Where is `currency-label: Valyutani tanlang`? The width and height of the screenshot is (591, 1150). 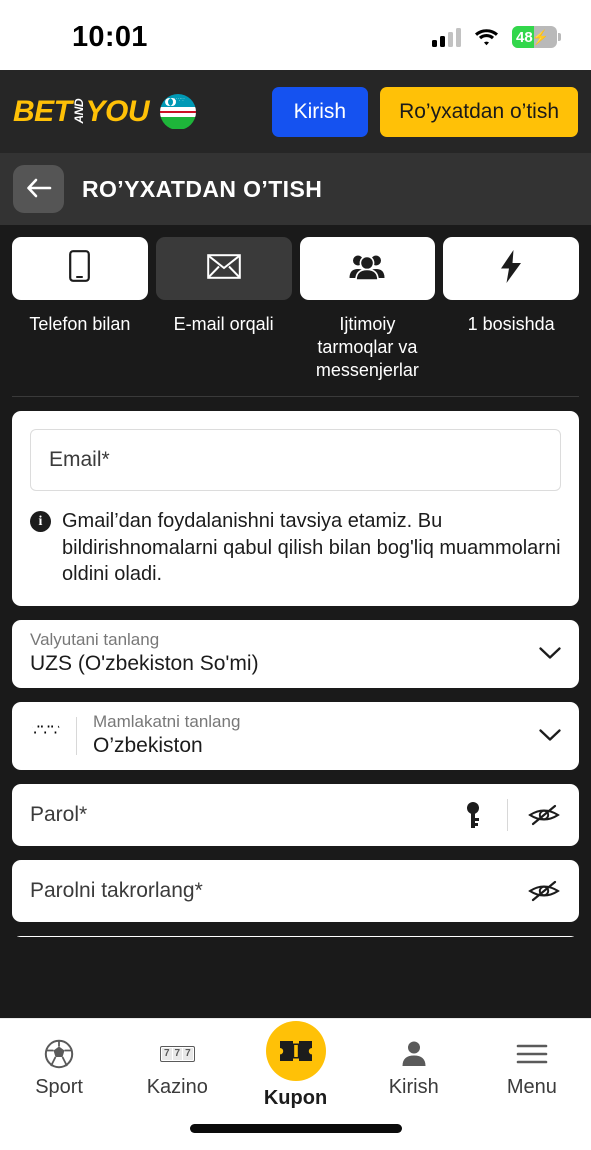 currency-label: Valyutani tanlang is located at coordinates (95, 640).